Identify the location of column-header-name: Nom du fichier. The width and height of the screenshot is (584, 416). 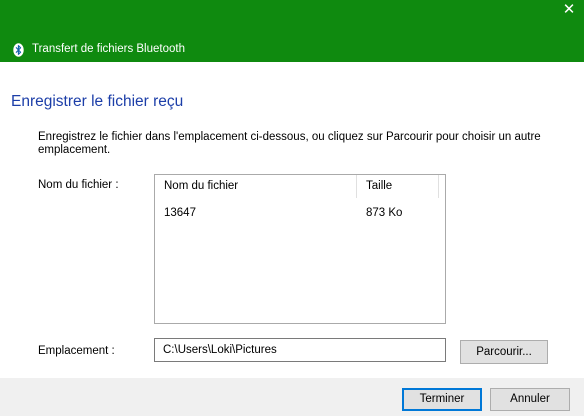
(256, 186).